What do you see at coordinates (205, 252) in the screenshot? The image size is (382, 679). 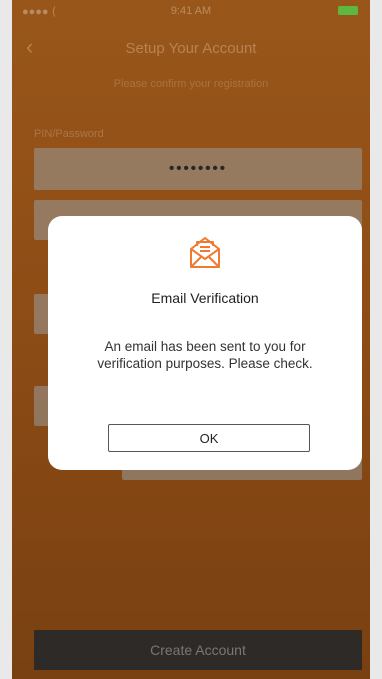 I see `open-envelope-icon` at bounding box center [205, 252].